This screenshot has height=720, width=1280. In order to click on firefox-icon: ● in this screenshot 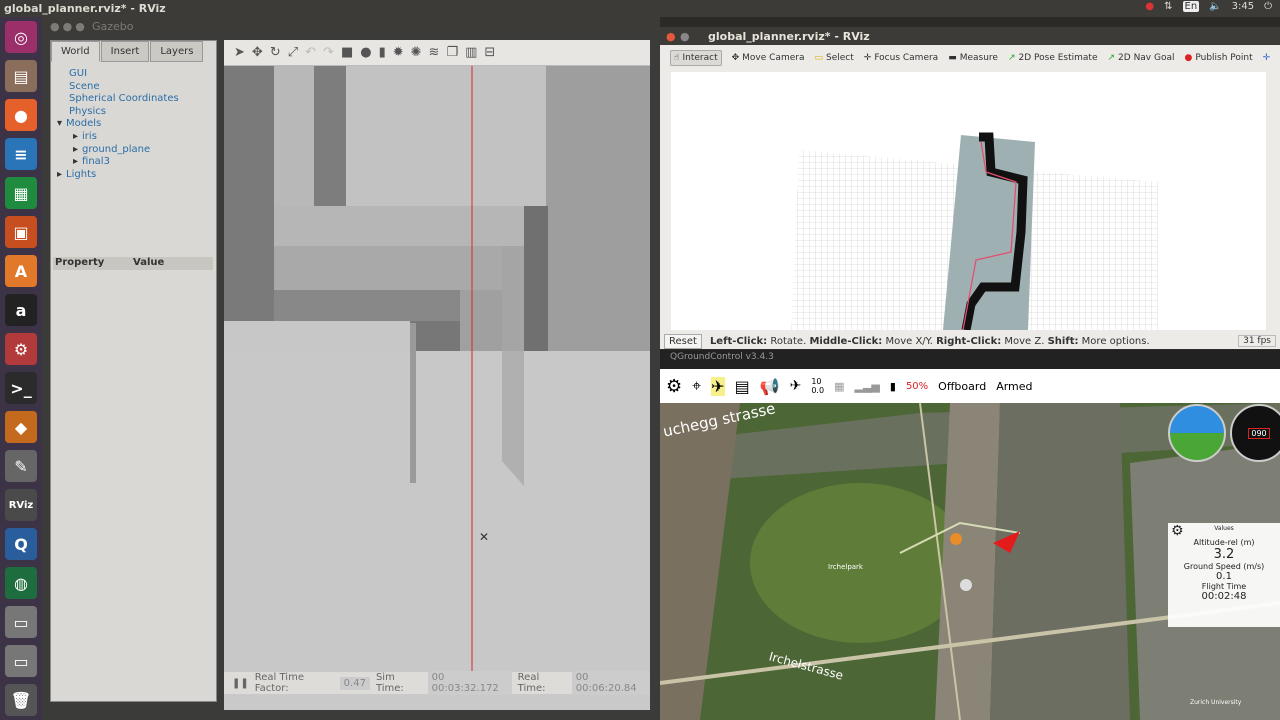, I will do `click(21, 115)`.